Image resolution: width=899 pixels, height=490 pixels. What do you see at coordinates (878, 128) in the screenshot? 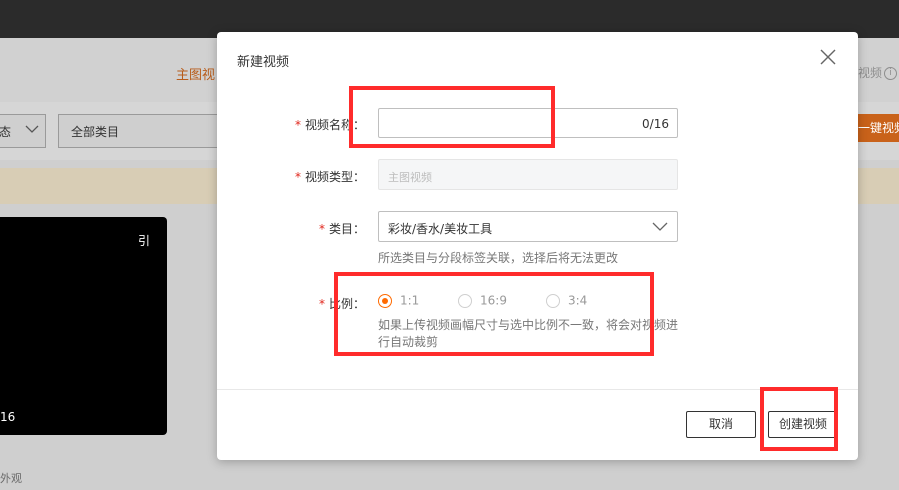
I see `one-click-video-button: 一键视频` at bounding box center [878, 128].